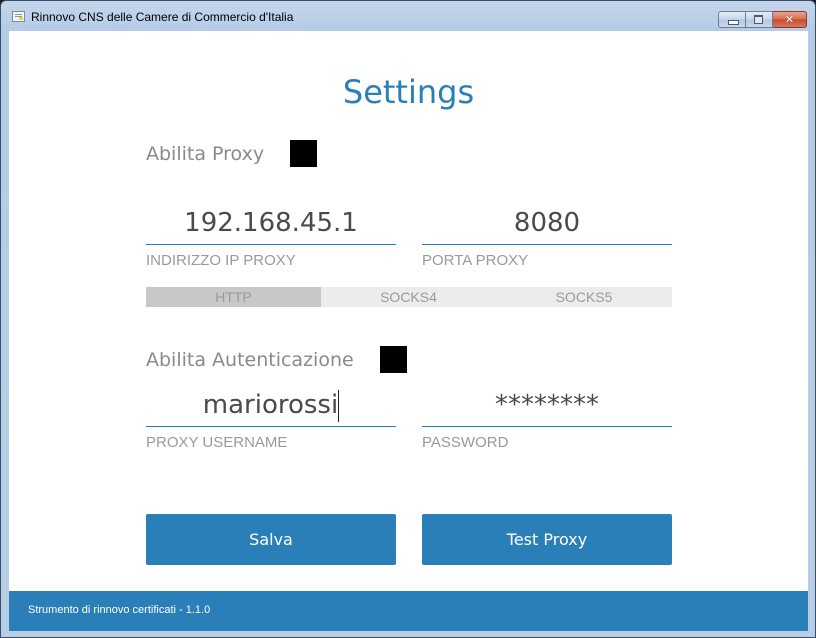 This screenshot has height=638, width=816. I want to click on enable-auth-row: Abilita Autenticazione, so click(276, 359).